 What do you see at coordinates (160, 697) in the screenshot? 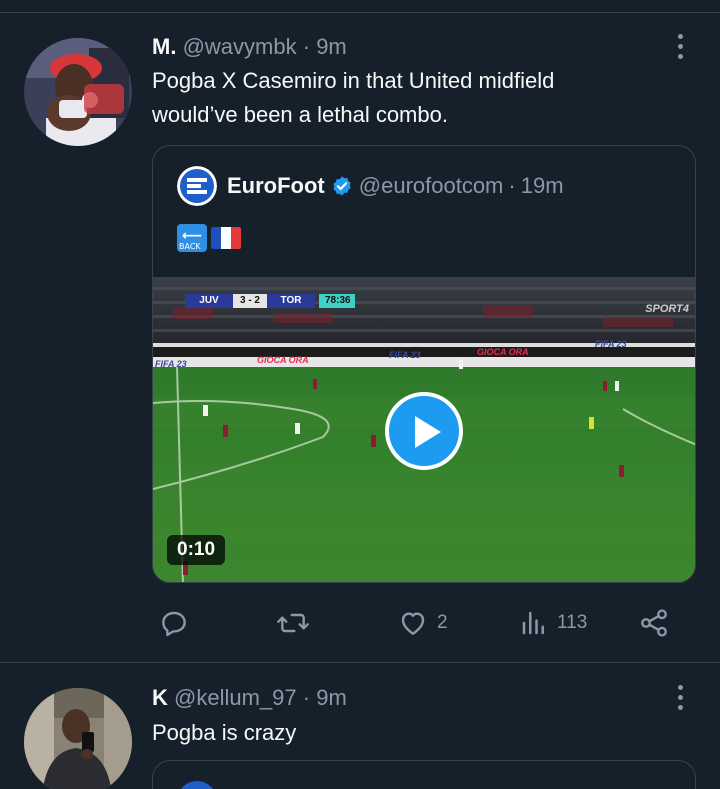
I see `display-name: K` at bounding box center [160, 697].